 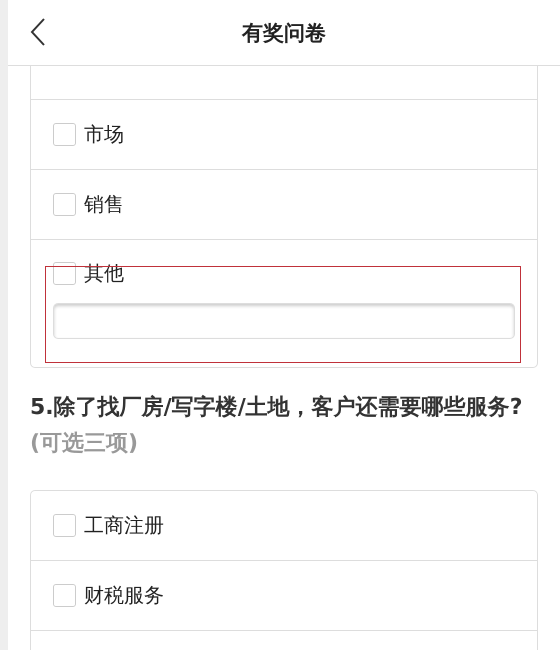 I want to click on option-label: 市场, so click(x=104, y=134).